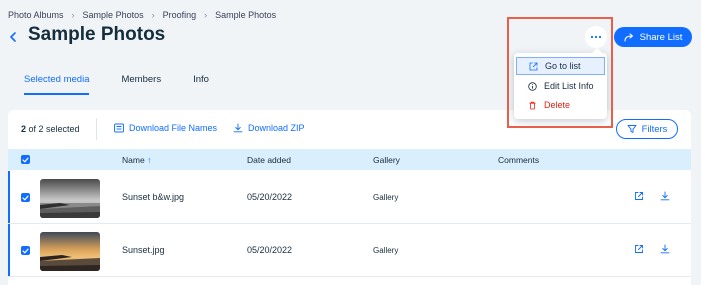  What do you see at coordinates (173, 128) in the screenshot?
I see `download-file-names-label: Download File Names` at bounding box center [173, 128].